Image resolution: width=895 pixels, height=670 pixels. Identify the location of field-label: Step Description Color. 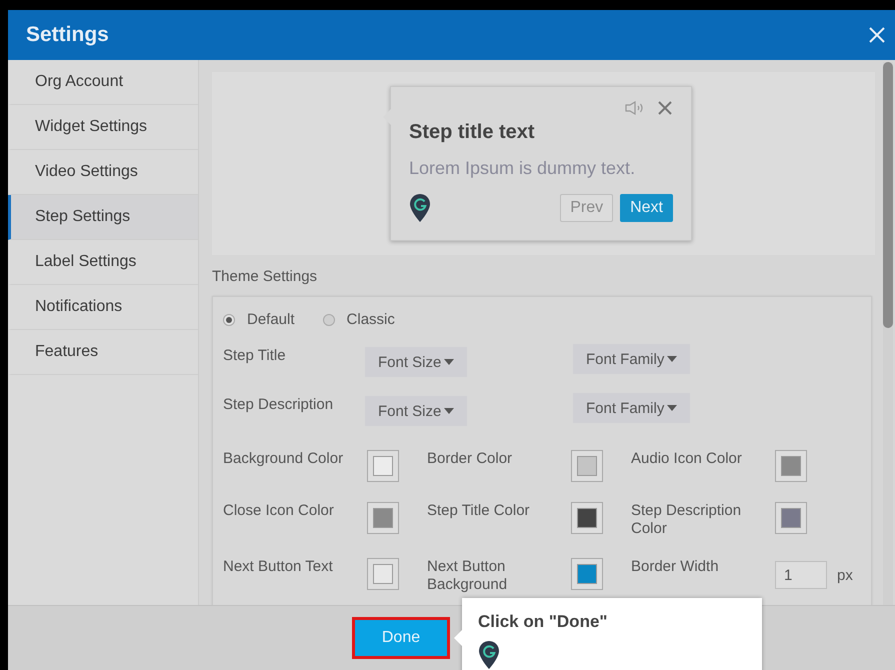
(686, 520).